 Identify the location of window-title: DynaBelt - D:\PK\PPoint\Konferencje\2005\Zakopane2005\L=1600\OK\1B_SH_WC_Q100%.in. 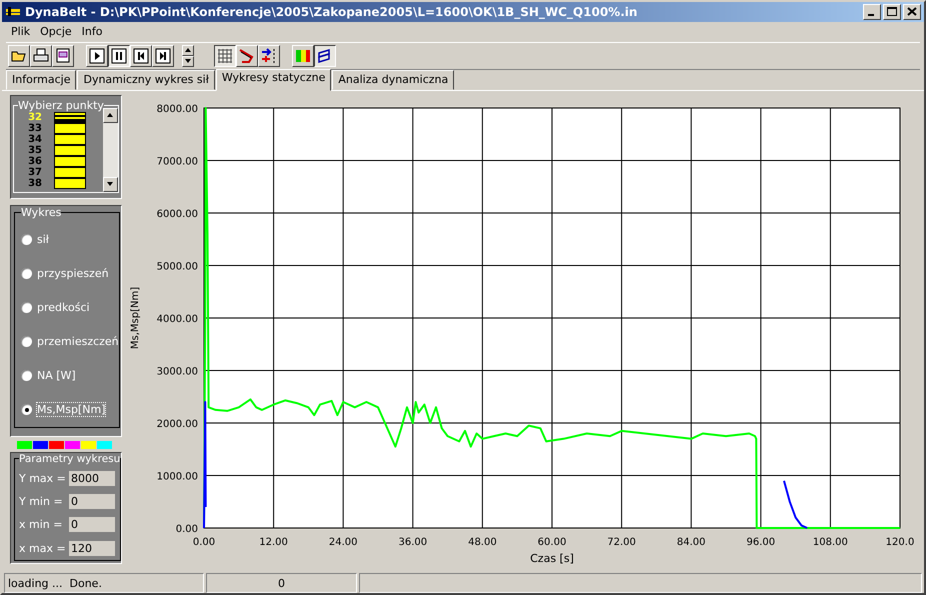
(331, 11).